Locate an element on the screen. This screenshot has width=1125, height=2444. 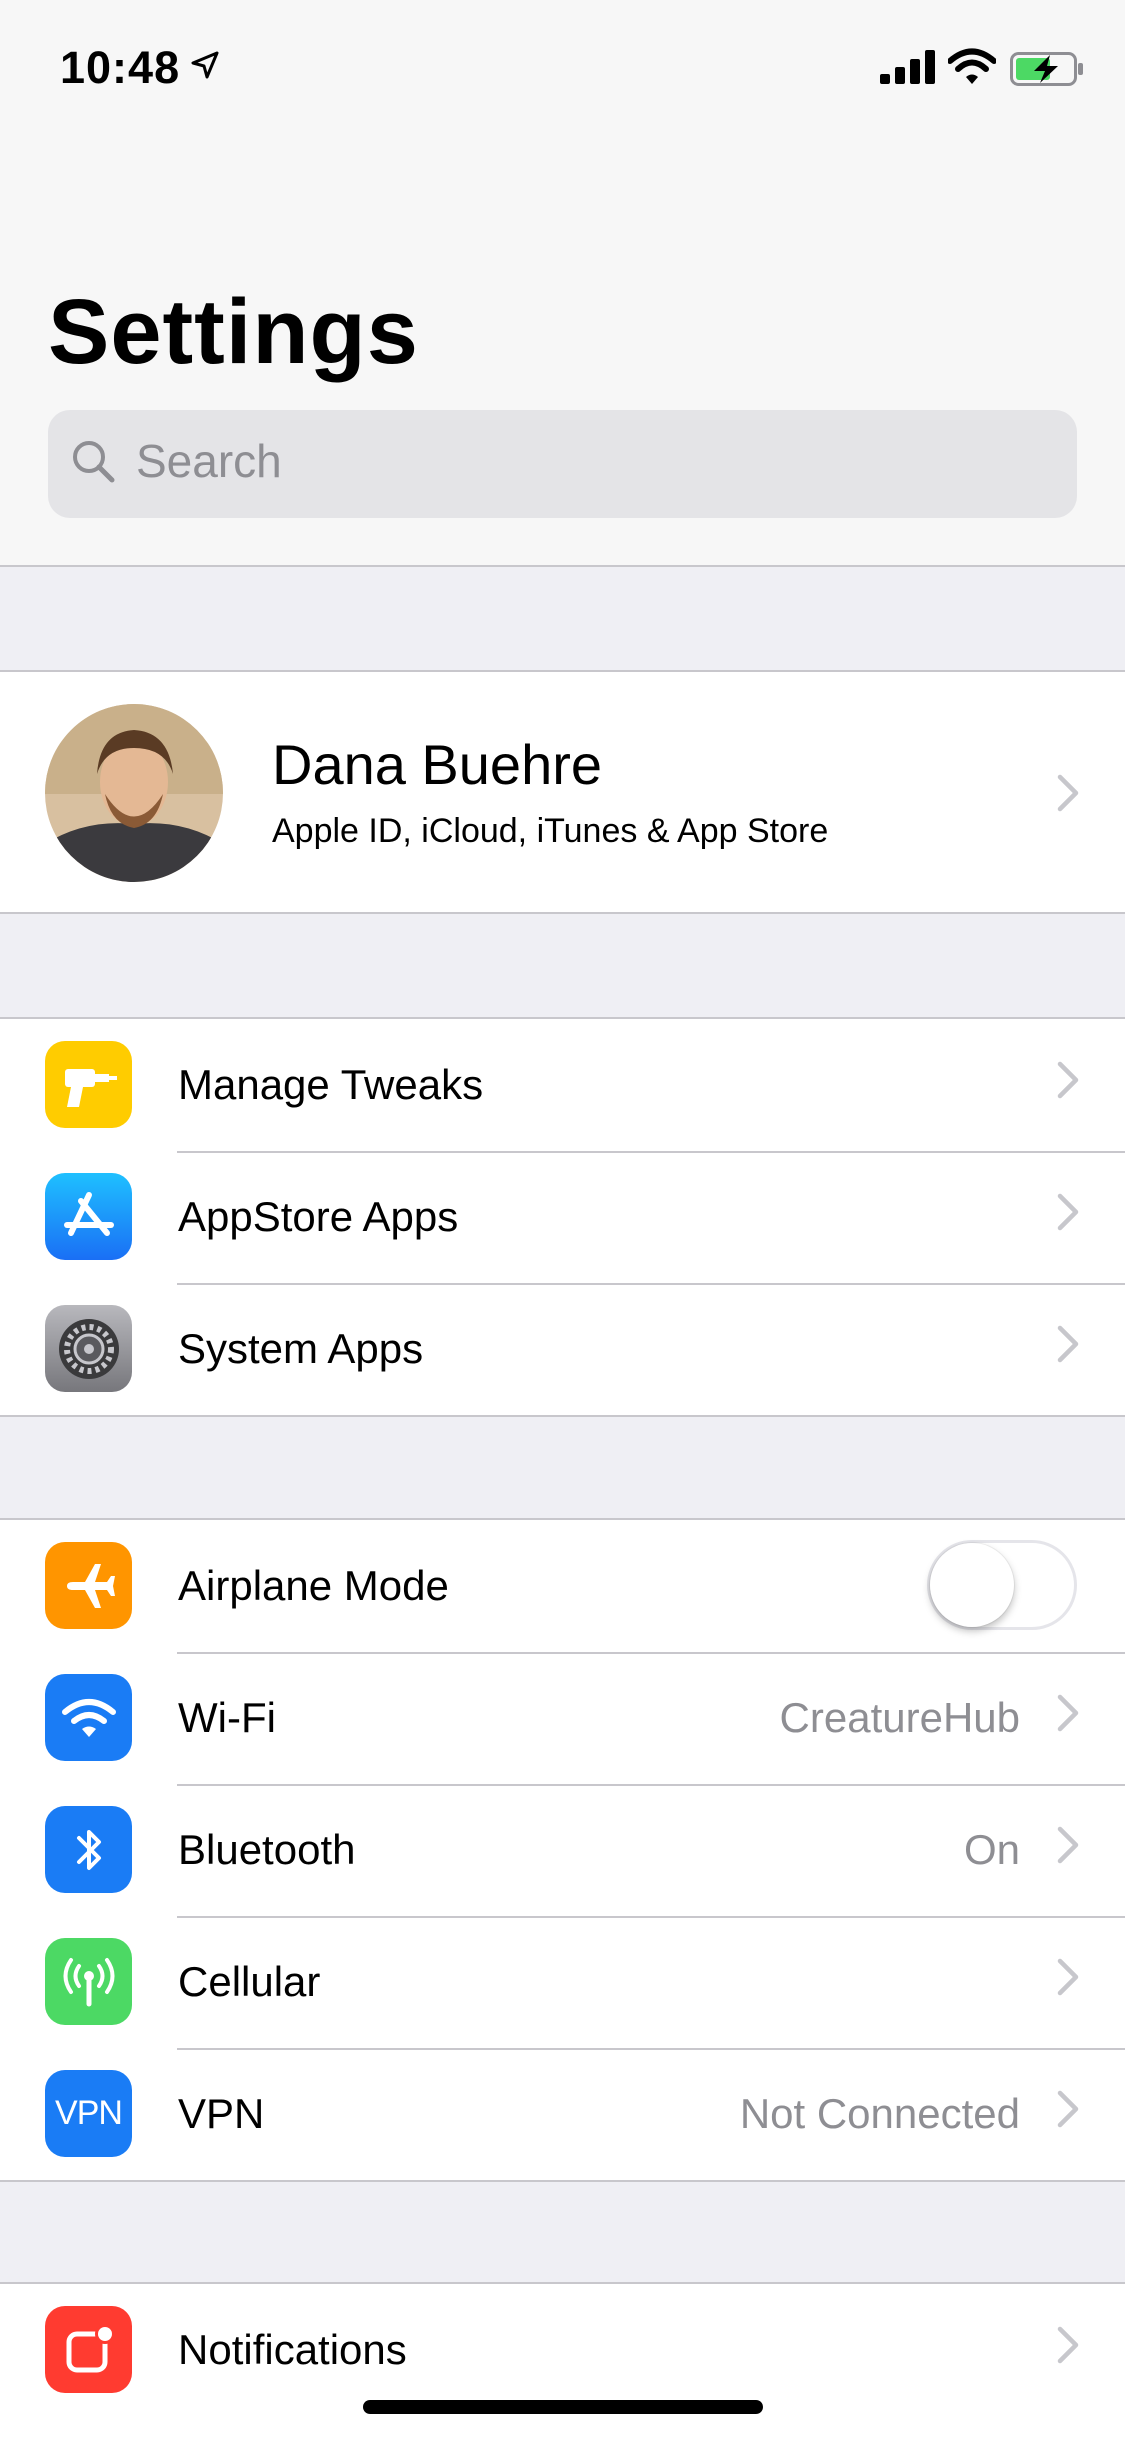
bluetooth-value: On is located at coordinates (991, 1849).